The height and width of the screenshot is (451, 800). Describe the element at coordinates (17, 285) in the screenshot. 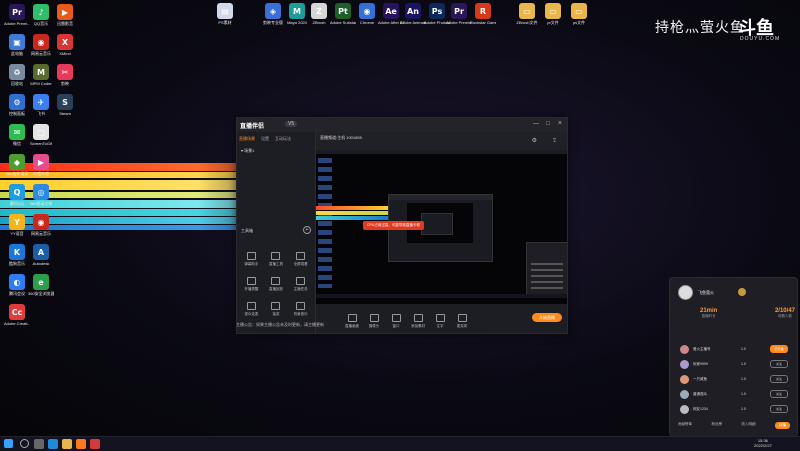

I see `desktop-icon: ◐ 腾讯会议` at that location.